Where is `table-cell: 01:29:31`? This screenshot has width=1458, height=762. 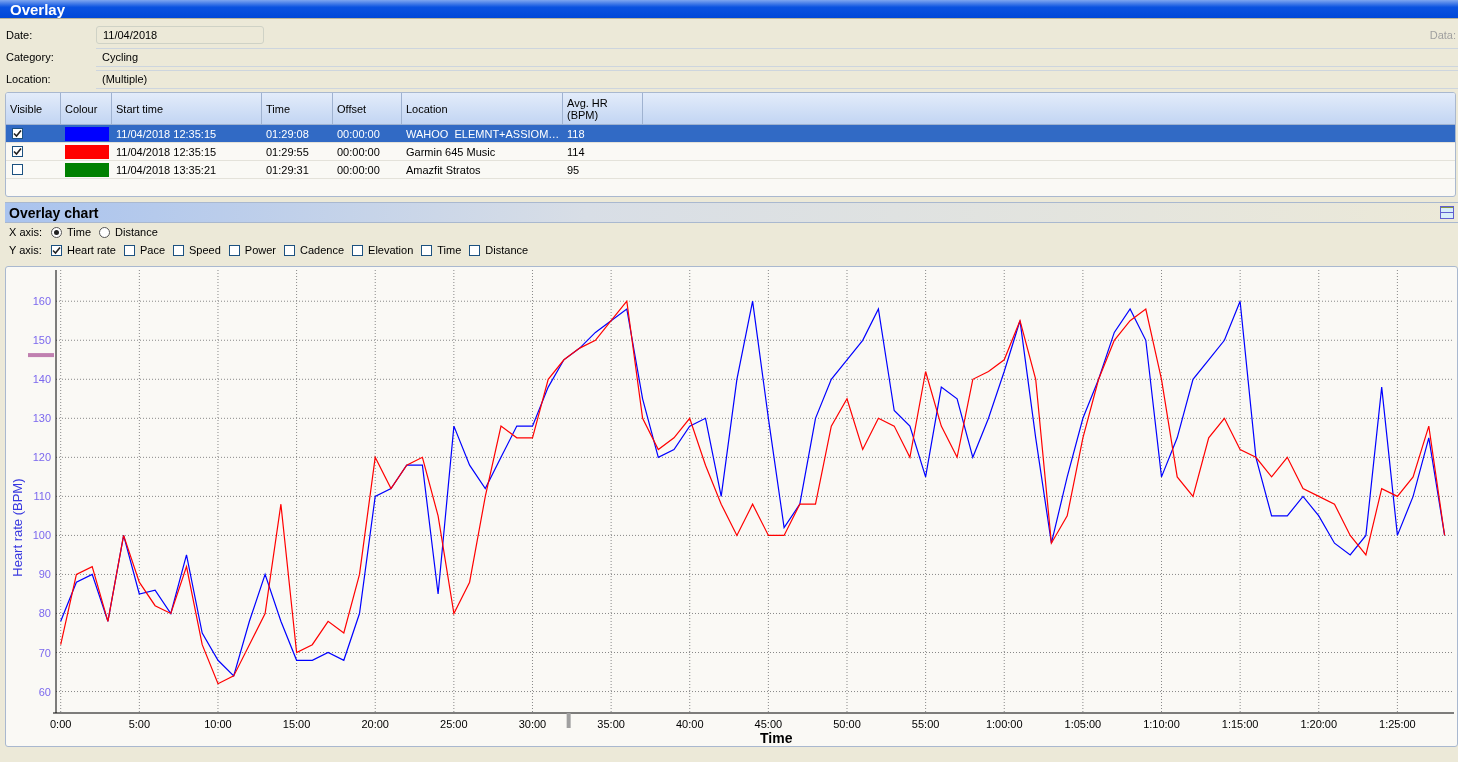
table-cell: 01:29:31 is located at coordinates (287, 169).